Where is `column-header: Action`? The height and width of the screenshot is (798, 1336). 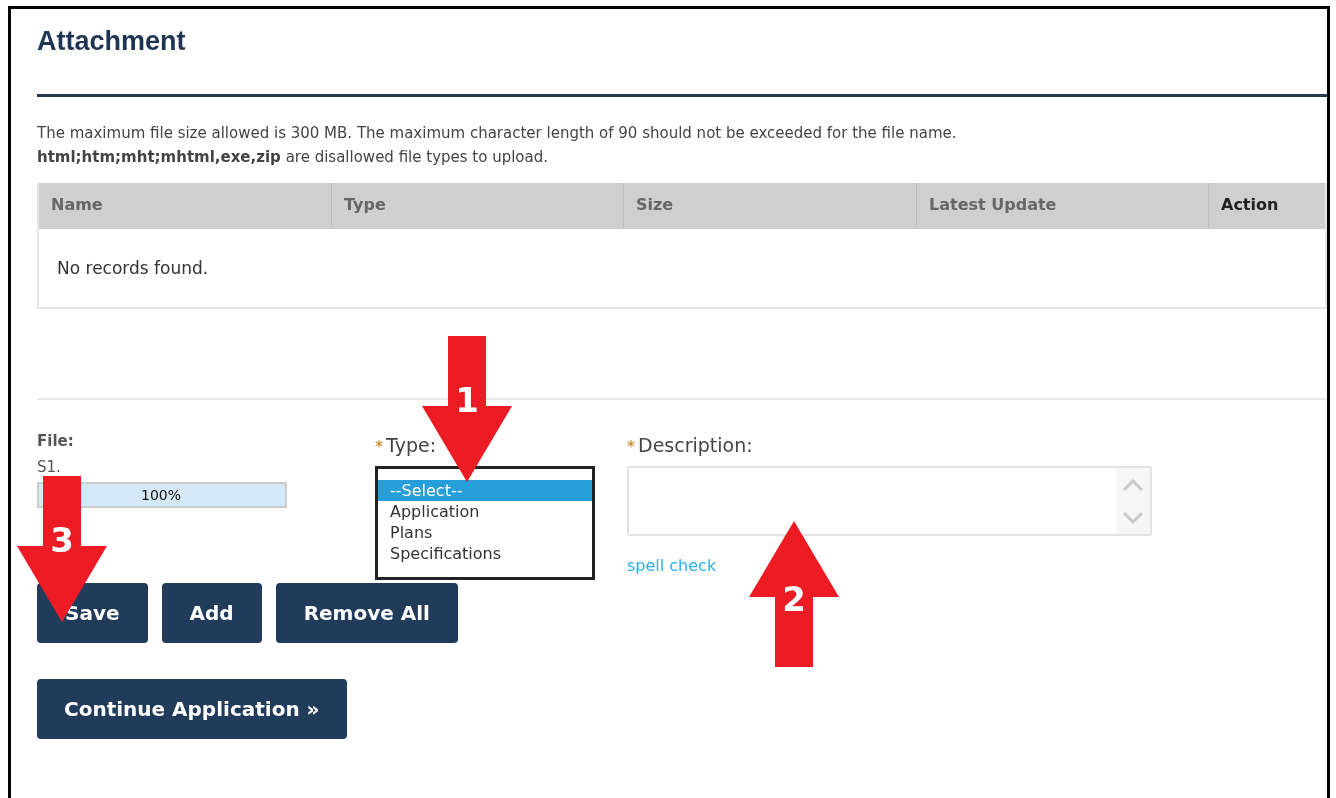
column-header: Action is located at coordinates (1250, 205).